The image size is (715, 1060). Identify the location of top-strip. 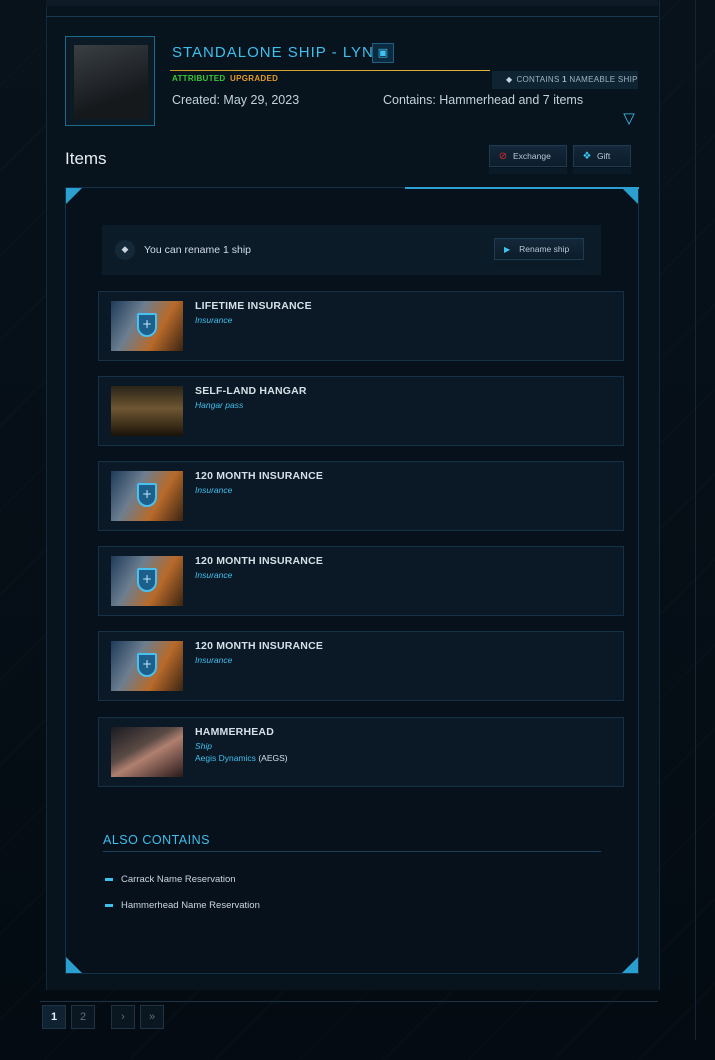
(352, 3).